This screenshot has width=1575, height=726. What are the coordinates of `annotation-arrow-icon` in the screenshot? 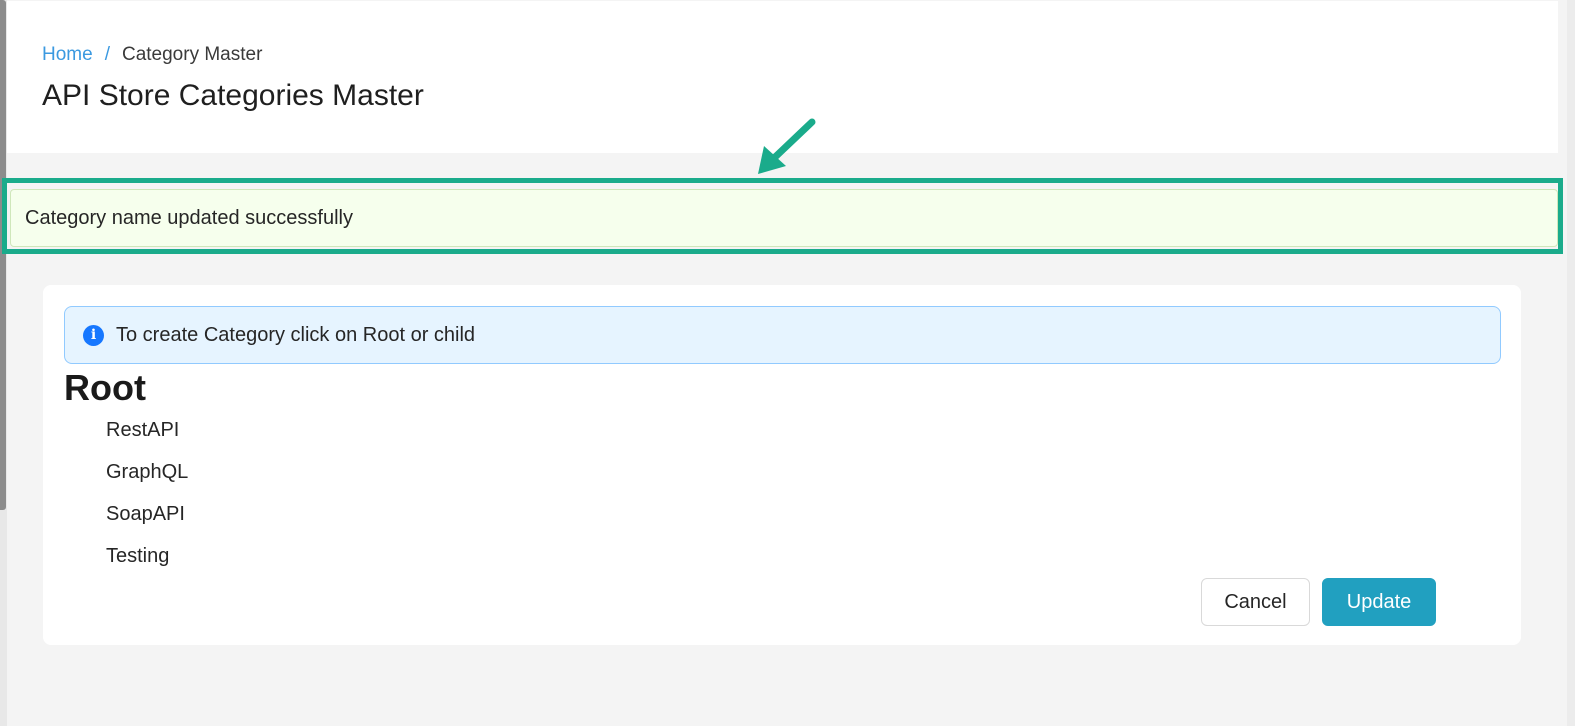 It's located at (787, 146).